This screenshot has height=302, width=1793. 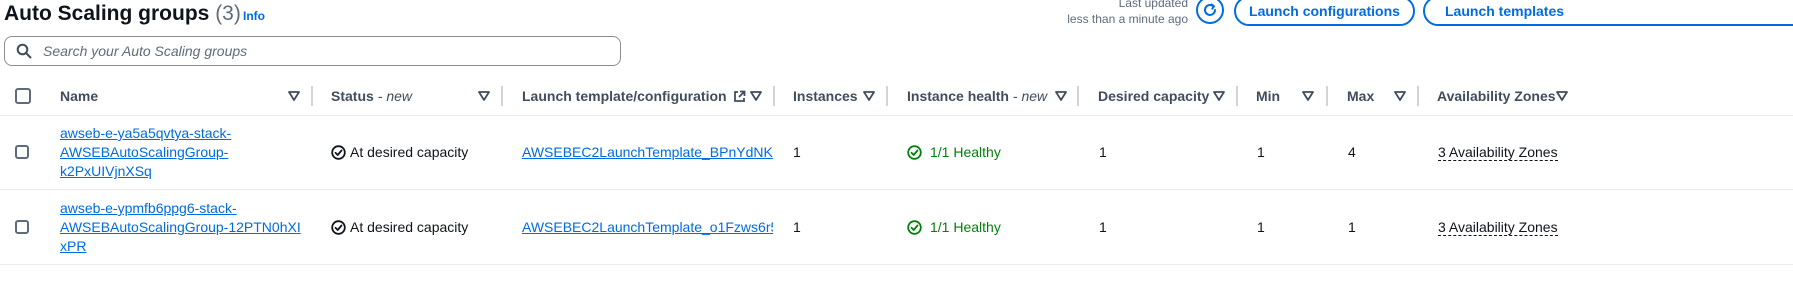 I want to click on group-name-line: xPR, so click(x=180, y=246).